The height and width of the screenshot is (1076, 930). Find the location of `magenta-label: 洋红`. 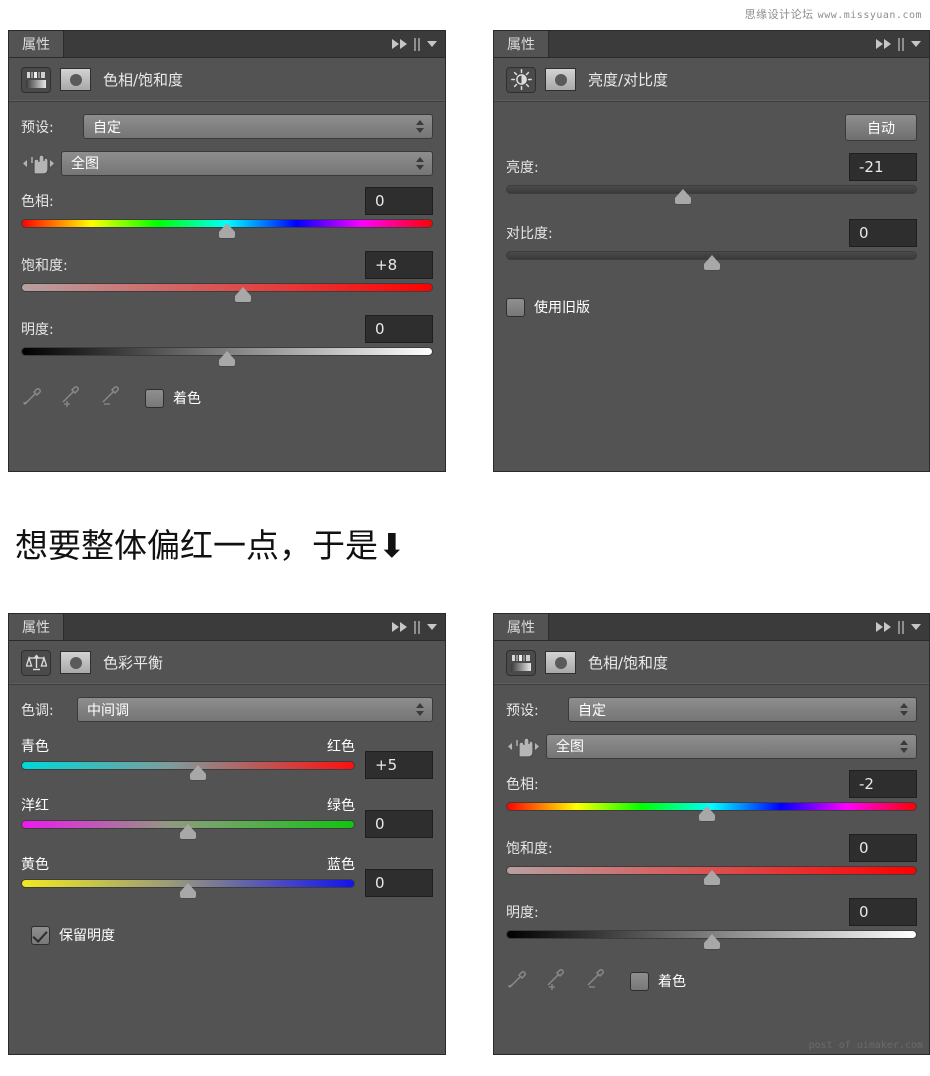

magenta-label: 洋红 is located at coordinates (35, 806).